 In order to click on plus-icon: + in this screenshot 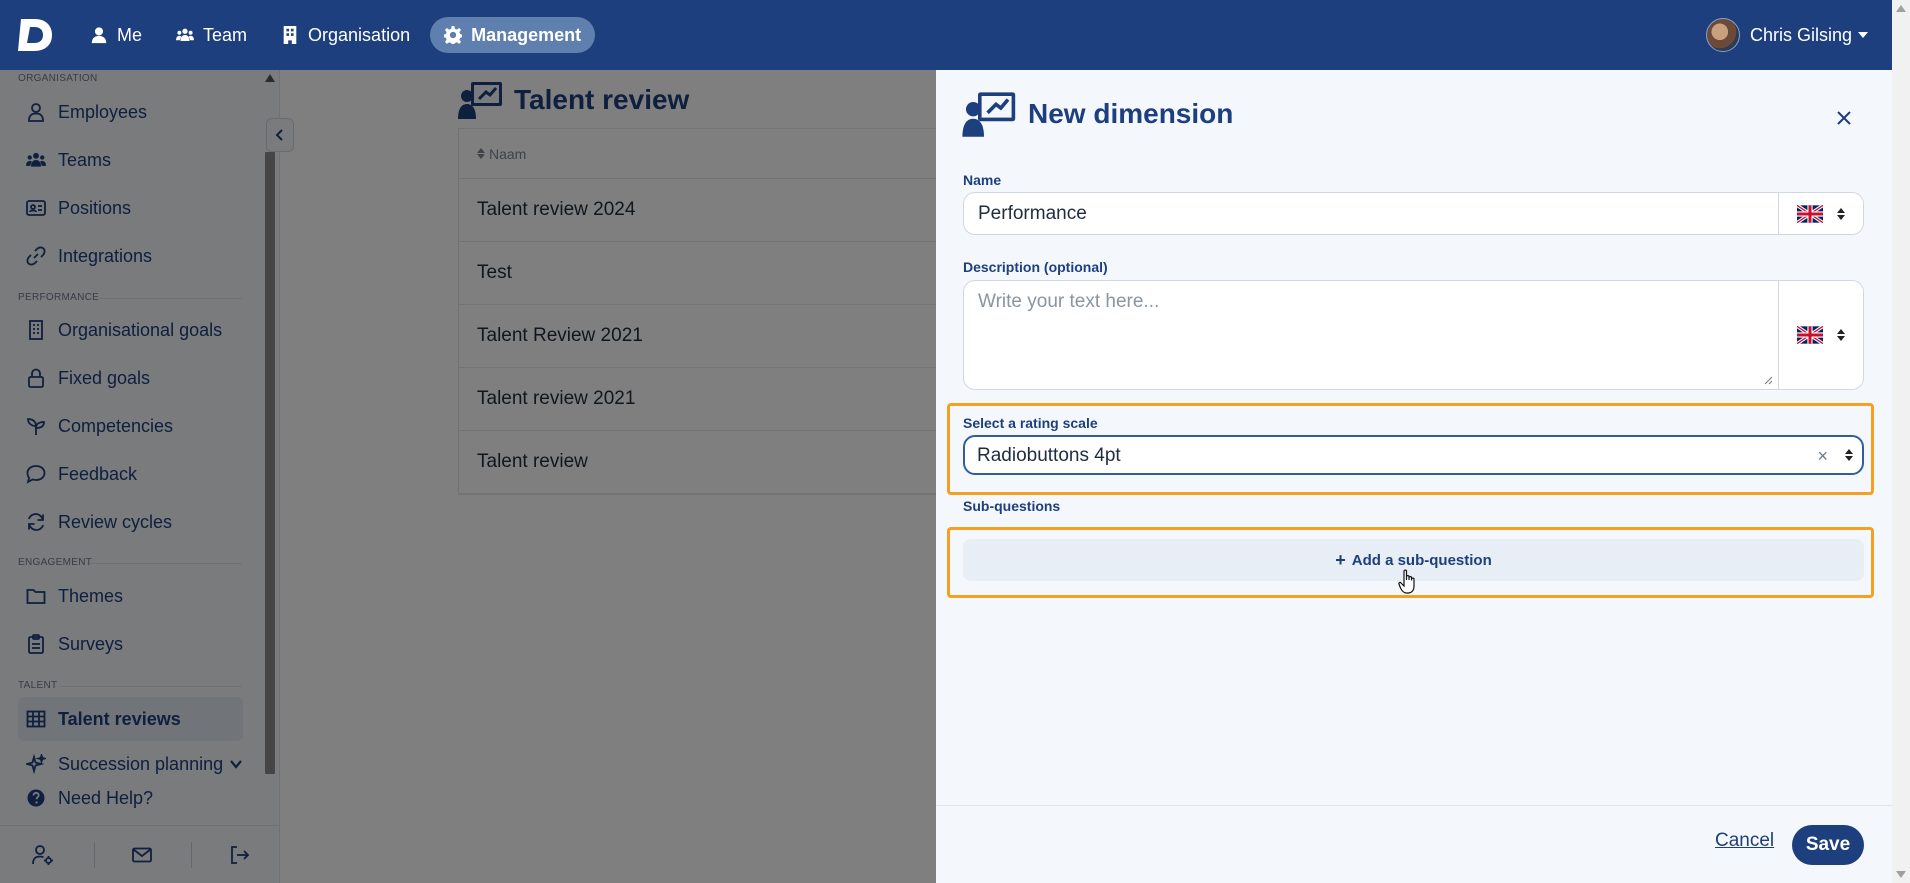, I will do `click(1340, 559)`.